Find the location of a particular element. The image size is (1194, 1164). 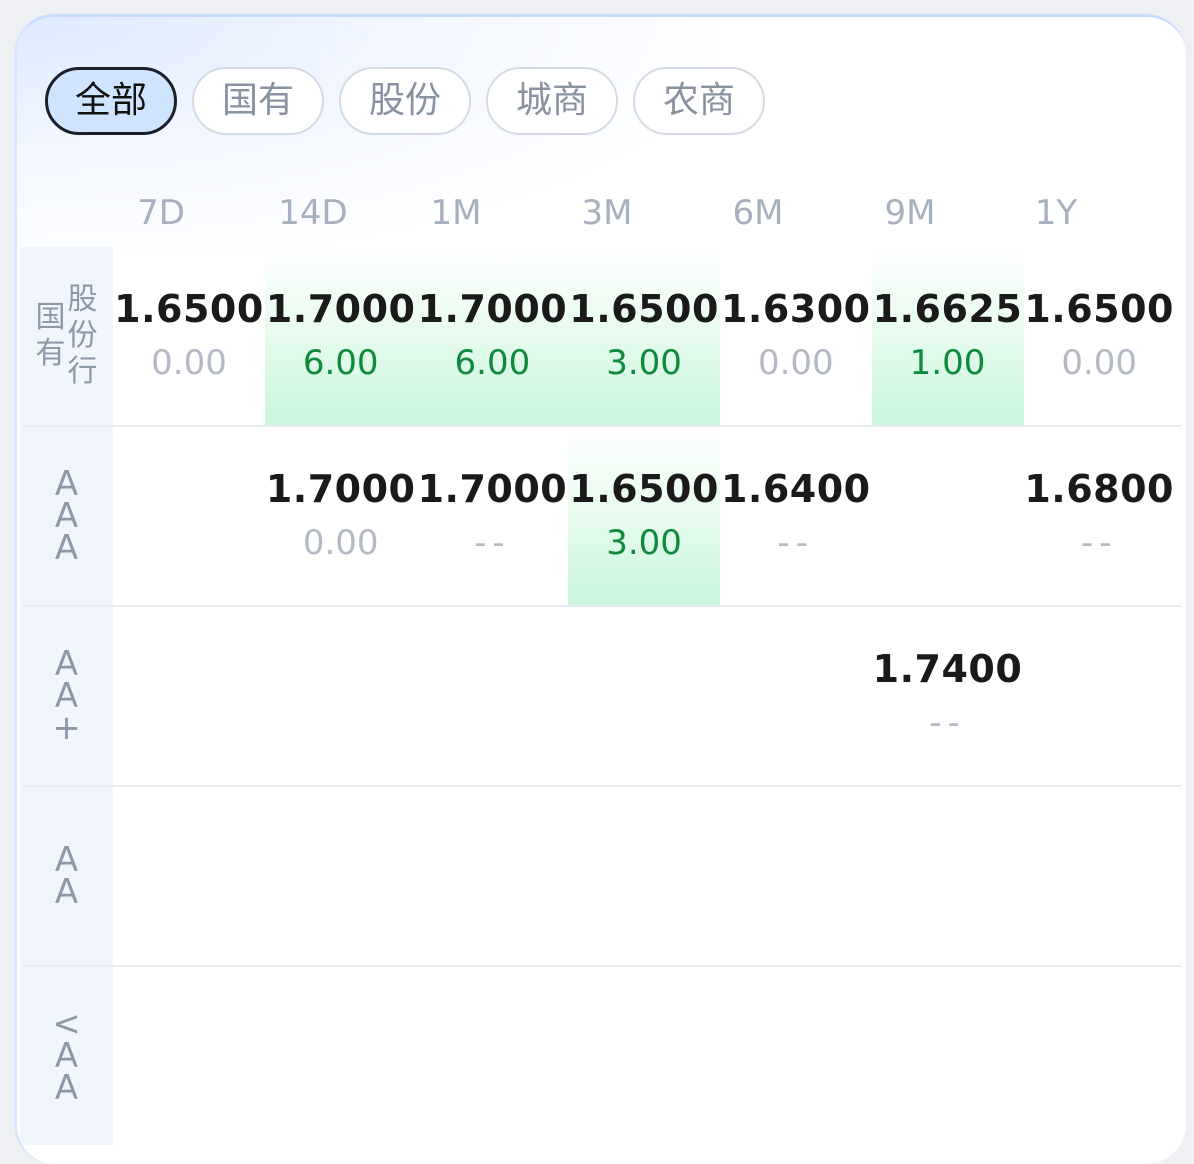

rate-cell-1m: 1.7000 6.00 is located at coordinates (492, 336).